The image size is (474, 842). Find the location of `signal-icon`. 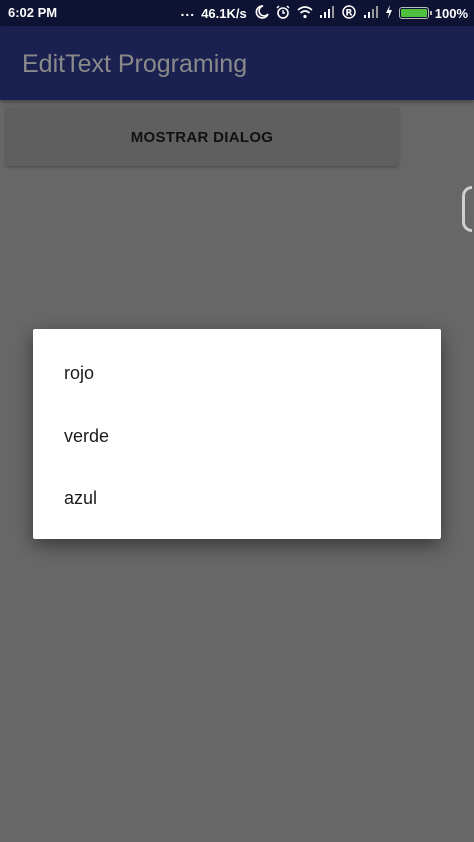

signal-icon is located at coordinates (327, 13).